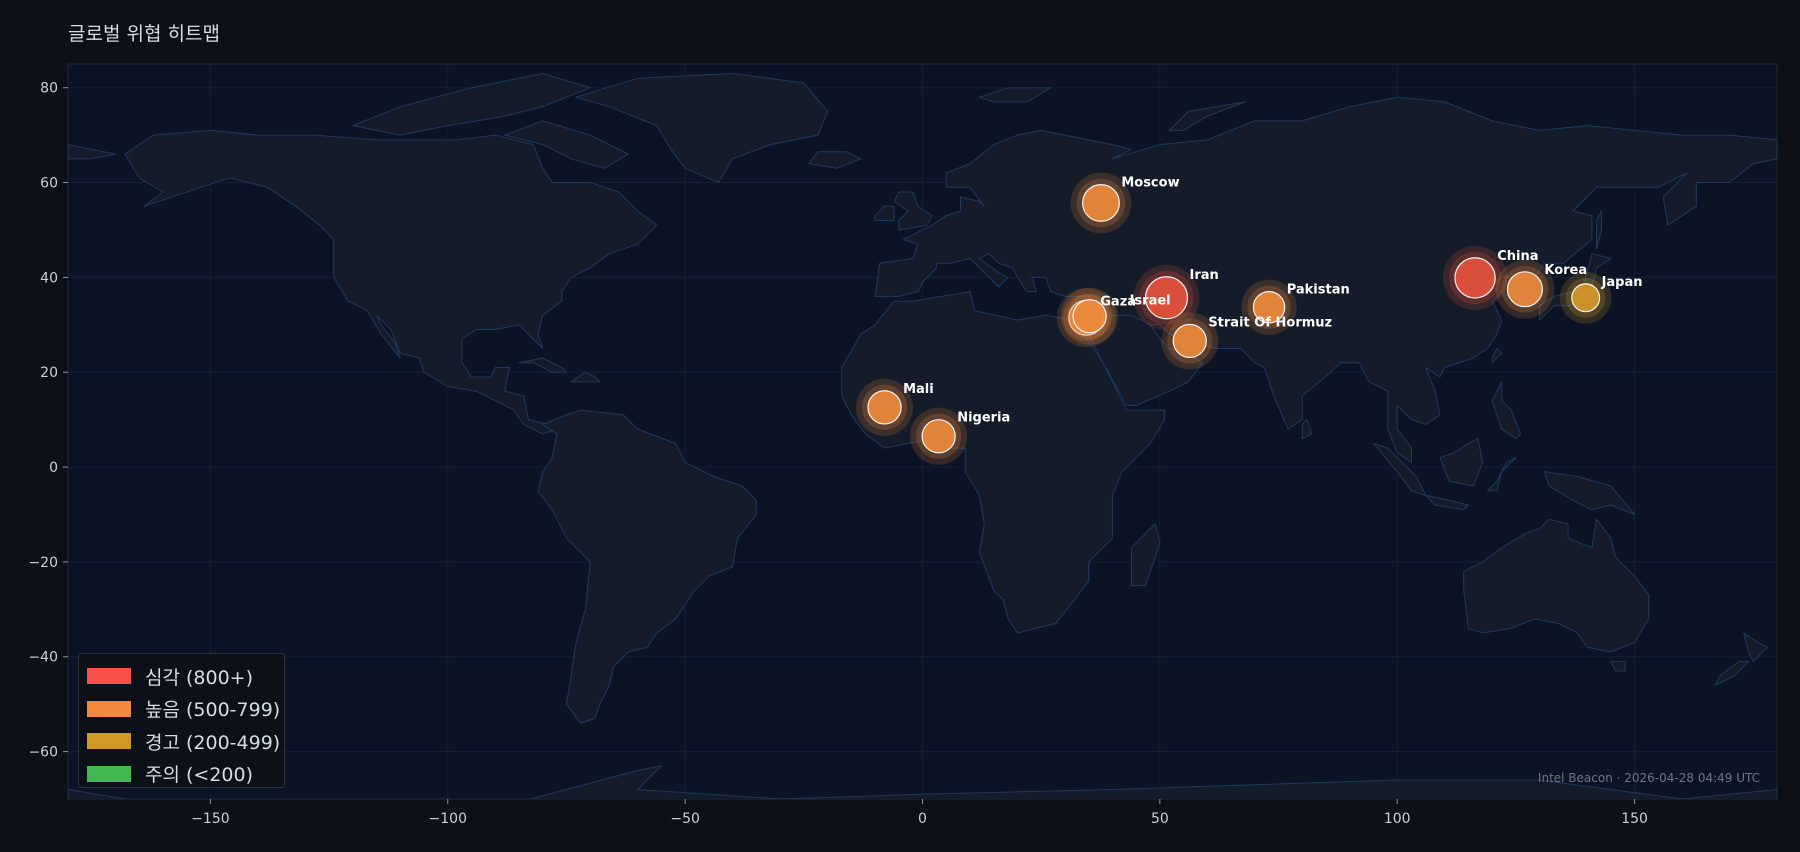 The width and height of the screenshot is (1800, 852). I want to click on threat-label: Nigeria, so click(983, 418).